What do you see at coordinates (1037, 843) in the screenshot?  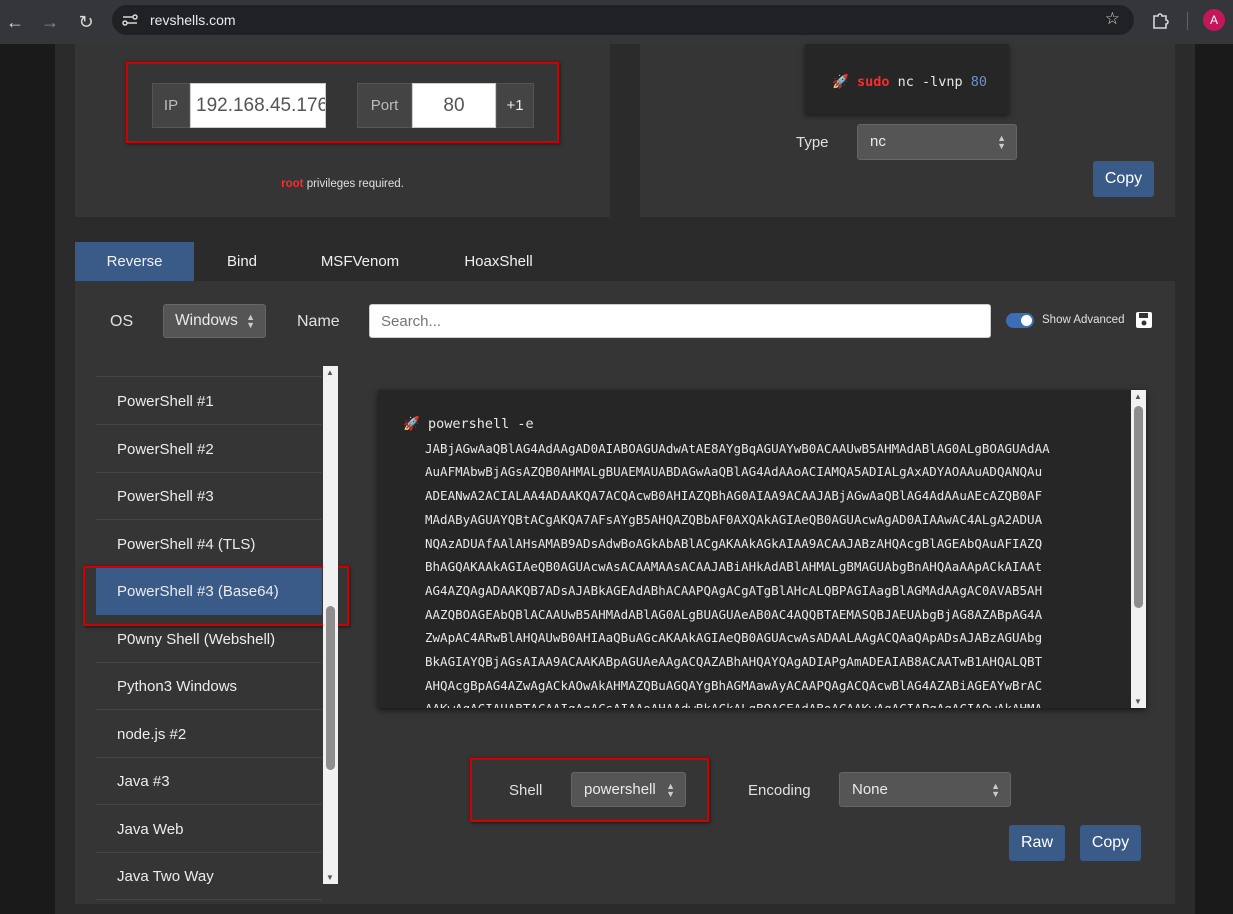 I see `raw-button: Raw` at bounding box center [1037, 843].